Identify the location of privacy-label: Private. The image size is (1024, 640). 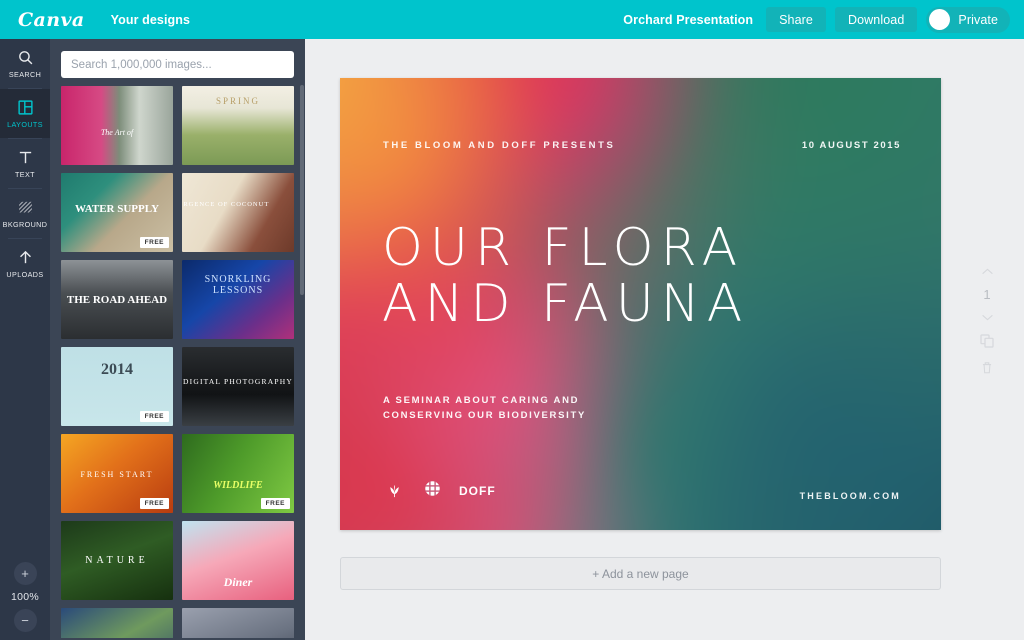
(978, 19).